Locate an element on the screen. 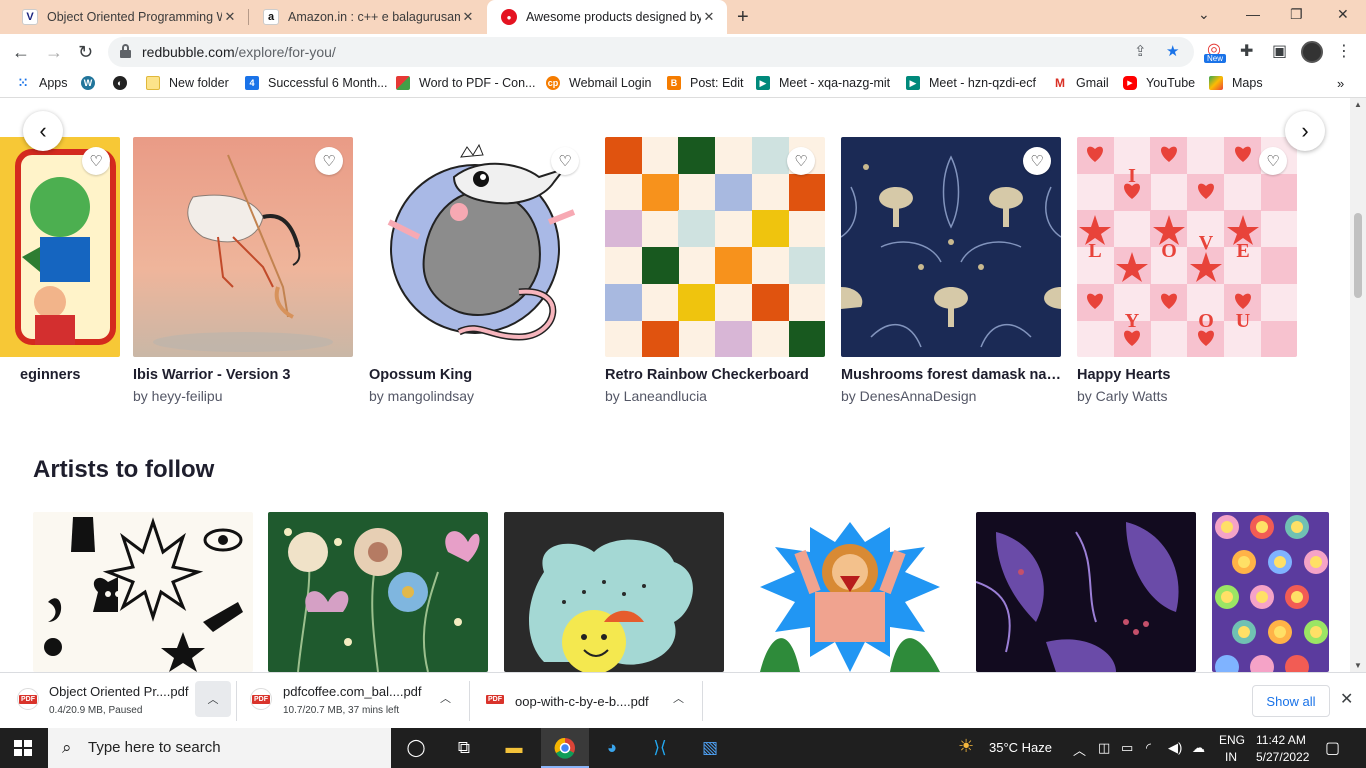  vertical-scrollbar: ▲ ▼ is located at coordinates (1358, 385).